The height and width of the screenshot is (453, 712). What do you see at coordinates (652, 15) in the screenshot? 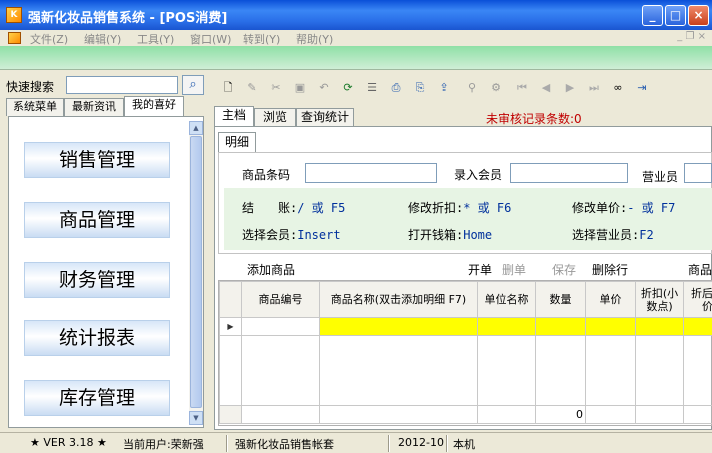
I see `minimize-button: _` at bounding box center [652, 15].